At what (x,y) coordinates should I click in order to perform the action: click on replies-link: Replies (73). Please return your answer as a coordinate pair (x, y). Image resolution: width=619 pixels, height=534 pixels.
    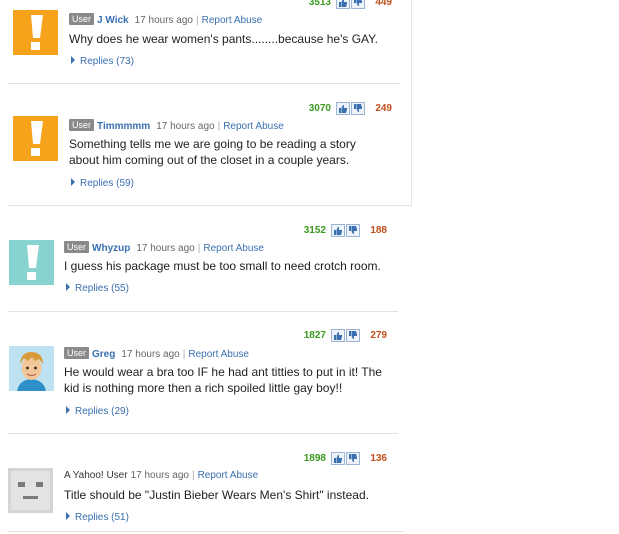
    Looking at the image, I should click on (102, 61).